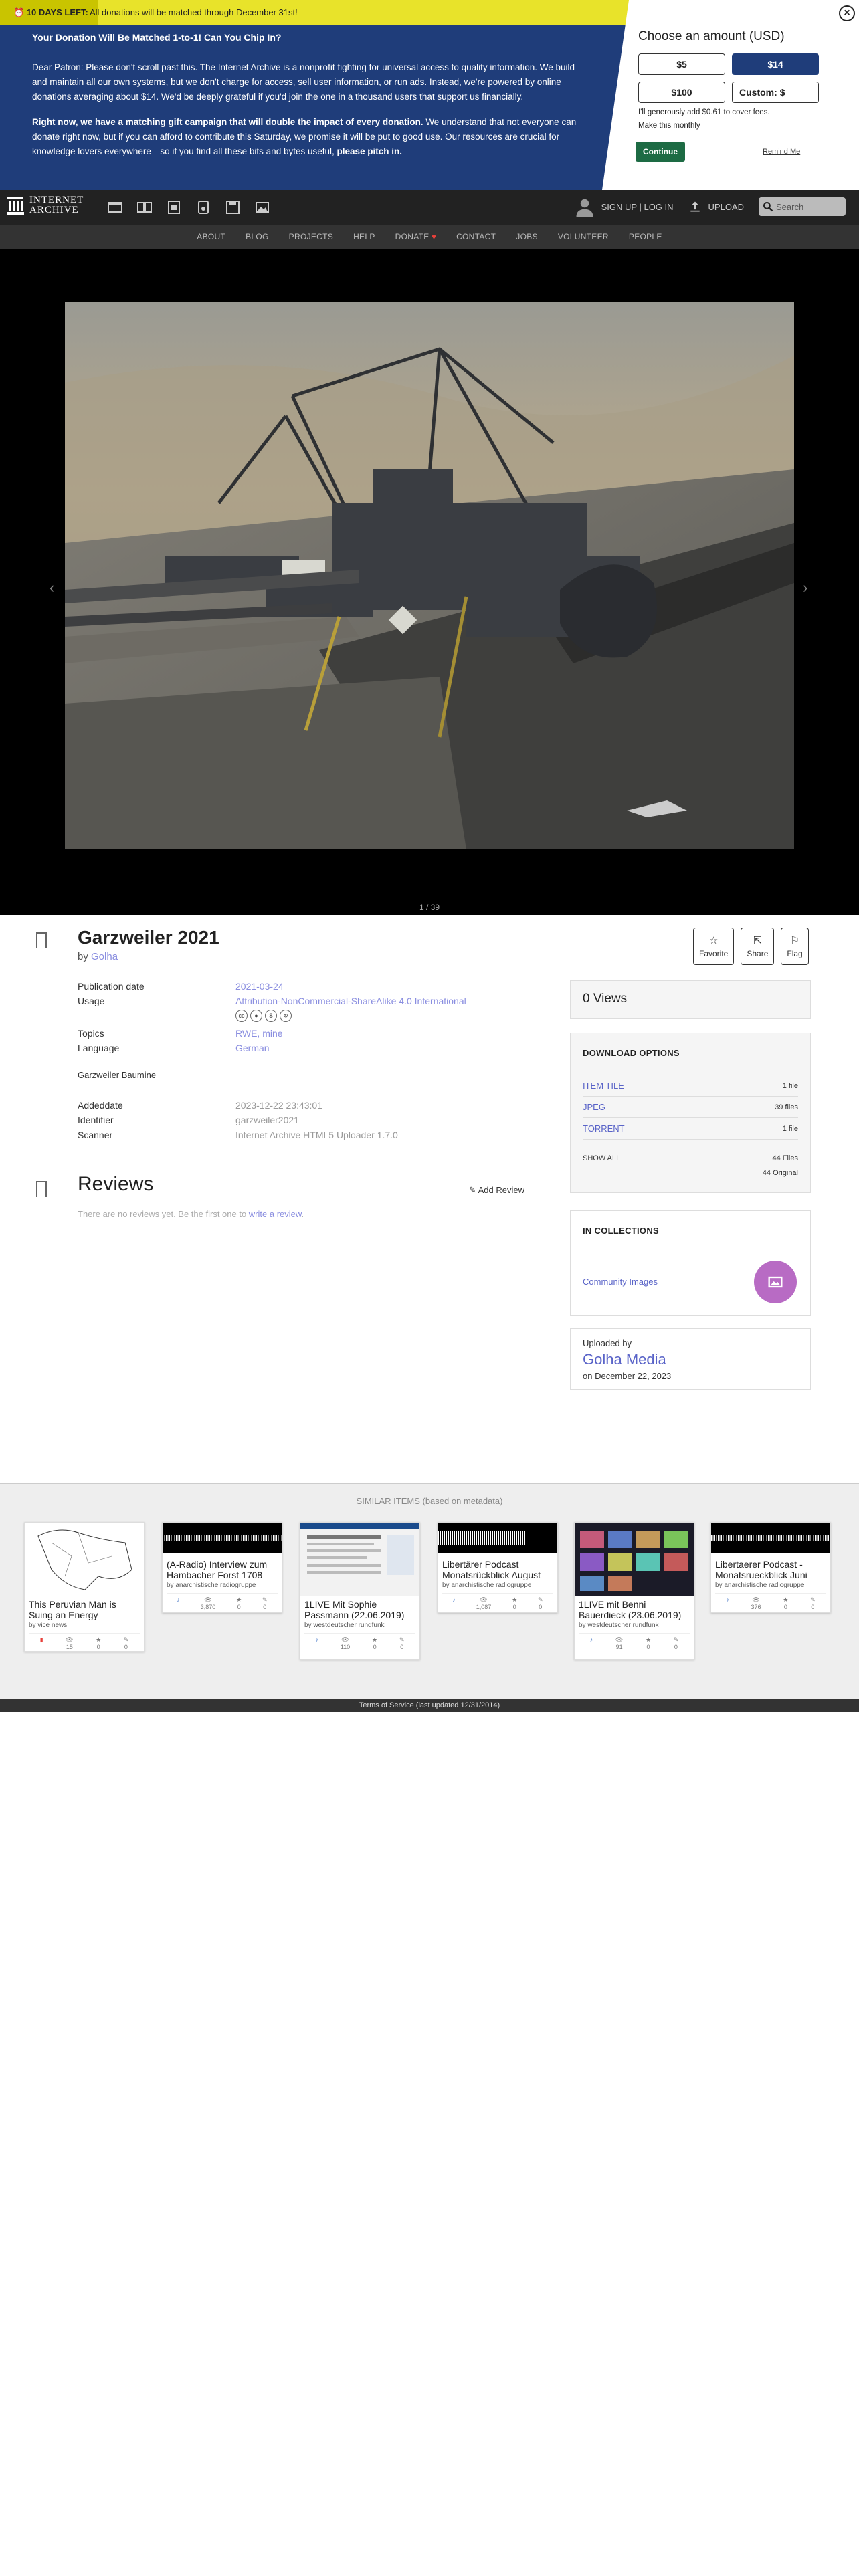  I want to click on nc-icon: $, so click(271, 1016).